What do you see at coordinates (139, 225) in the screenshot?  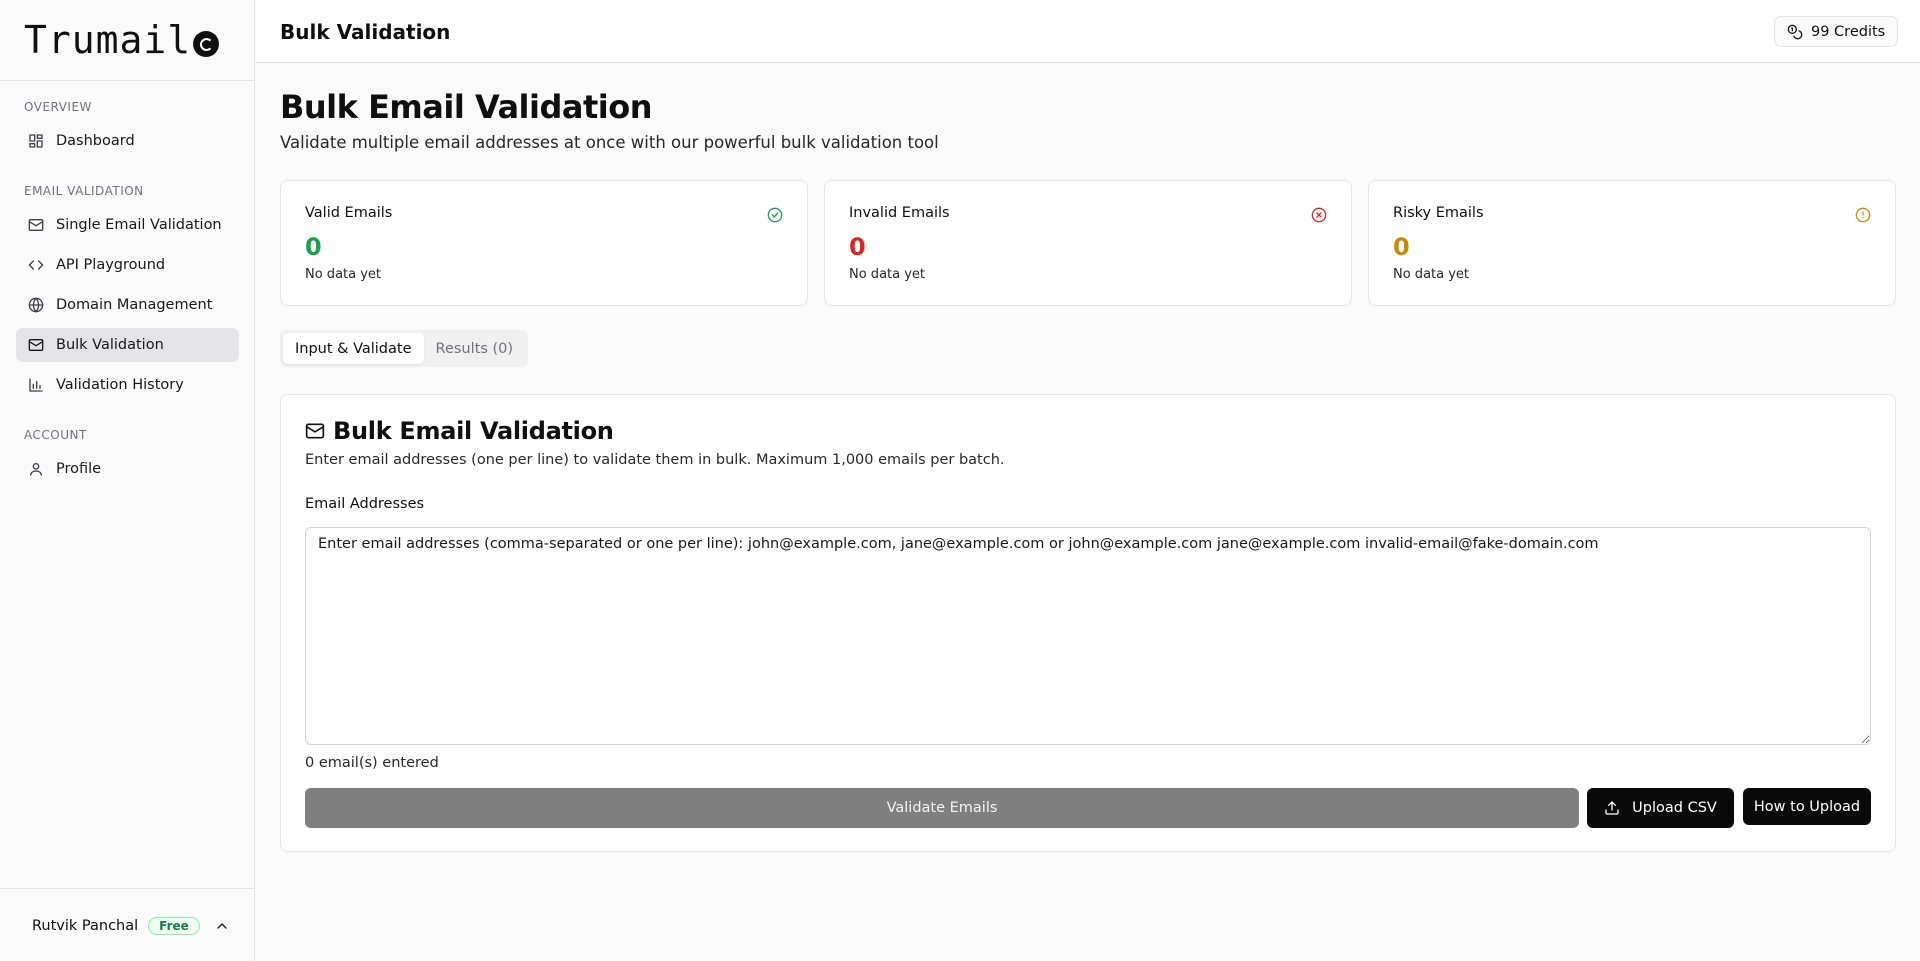 I see `sidebar-item-label: Single Email Validation` at bounding box center [139, 225].